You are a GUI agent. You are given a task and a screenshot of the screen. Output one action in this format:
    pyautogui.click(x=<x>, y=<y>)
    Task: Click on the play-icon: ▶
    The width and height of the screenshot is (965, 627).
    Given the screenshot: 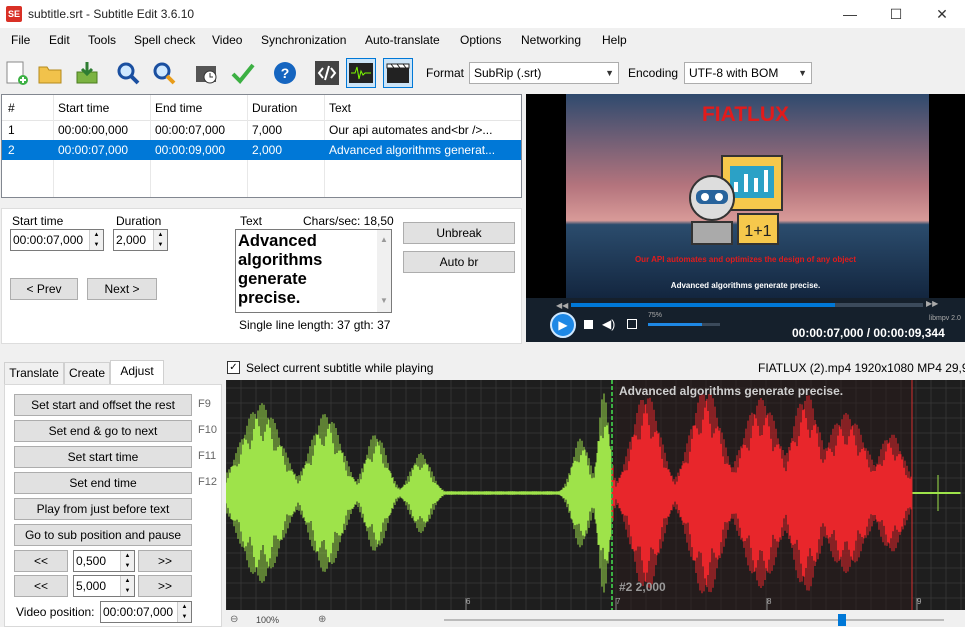 What is the action you would take?
    pyautogui.click(x=563, y=325)
    